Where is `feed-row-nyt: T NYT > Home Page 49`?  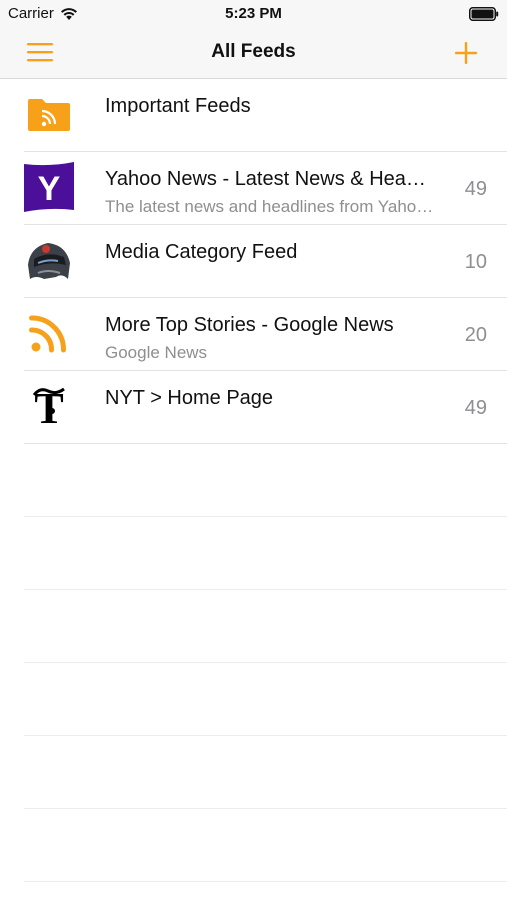
feed-row-nyt: T NYT > Home Page 49 is located at coordinates (265, 407).